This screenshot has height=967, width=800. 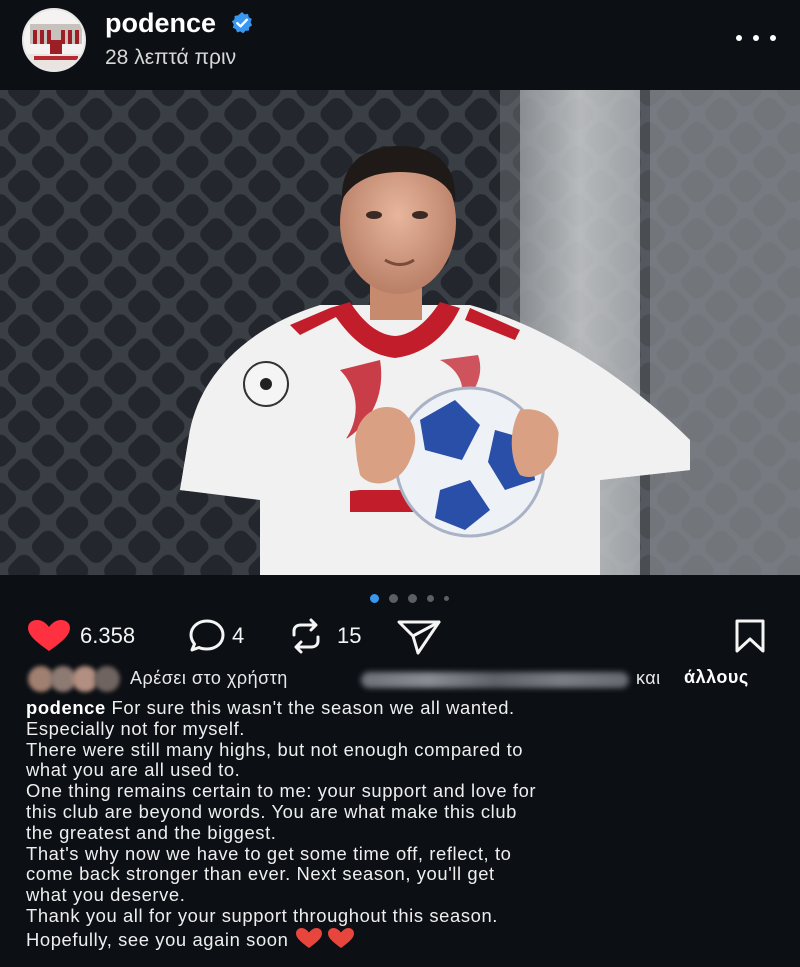 What do you see at coordinates (242, 23) in the screenshot?
I see `verified-badge-icon` at bounding box center [242, 23].